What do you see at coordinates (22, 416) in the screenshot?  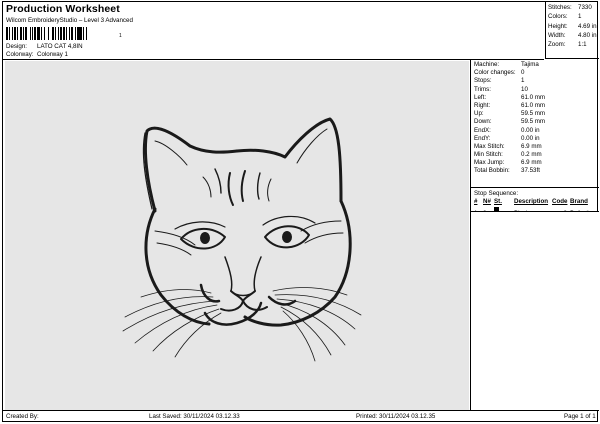 I see `created-by: Created By:` at bounding box center [22, 416].